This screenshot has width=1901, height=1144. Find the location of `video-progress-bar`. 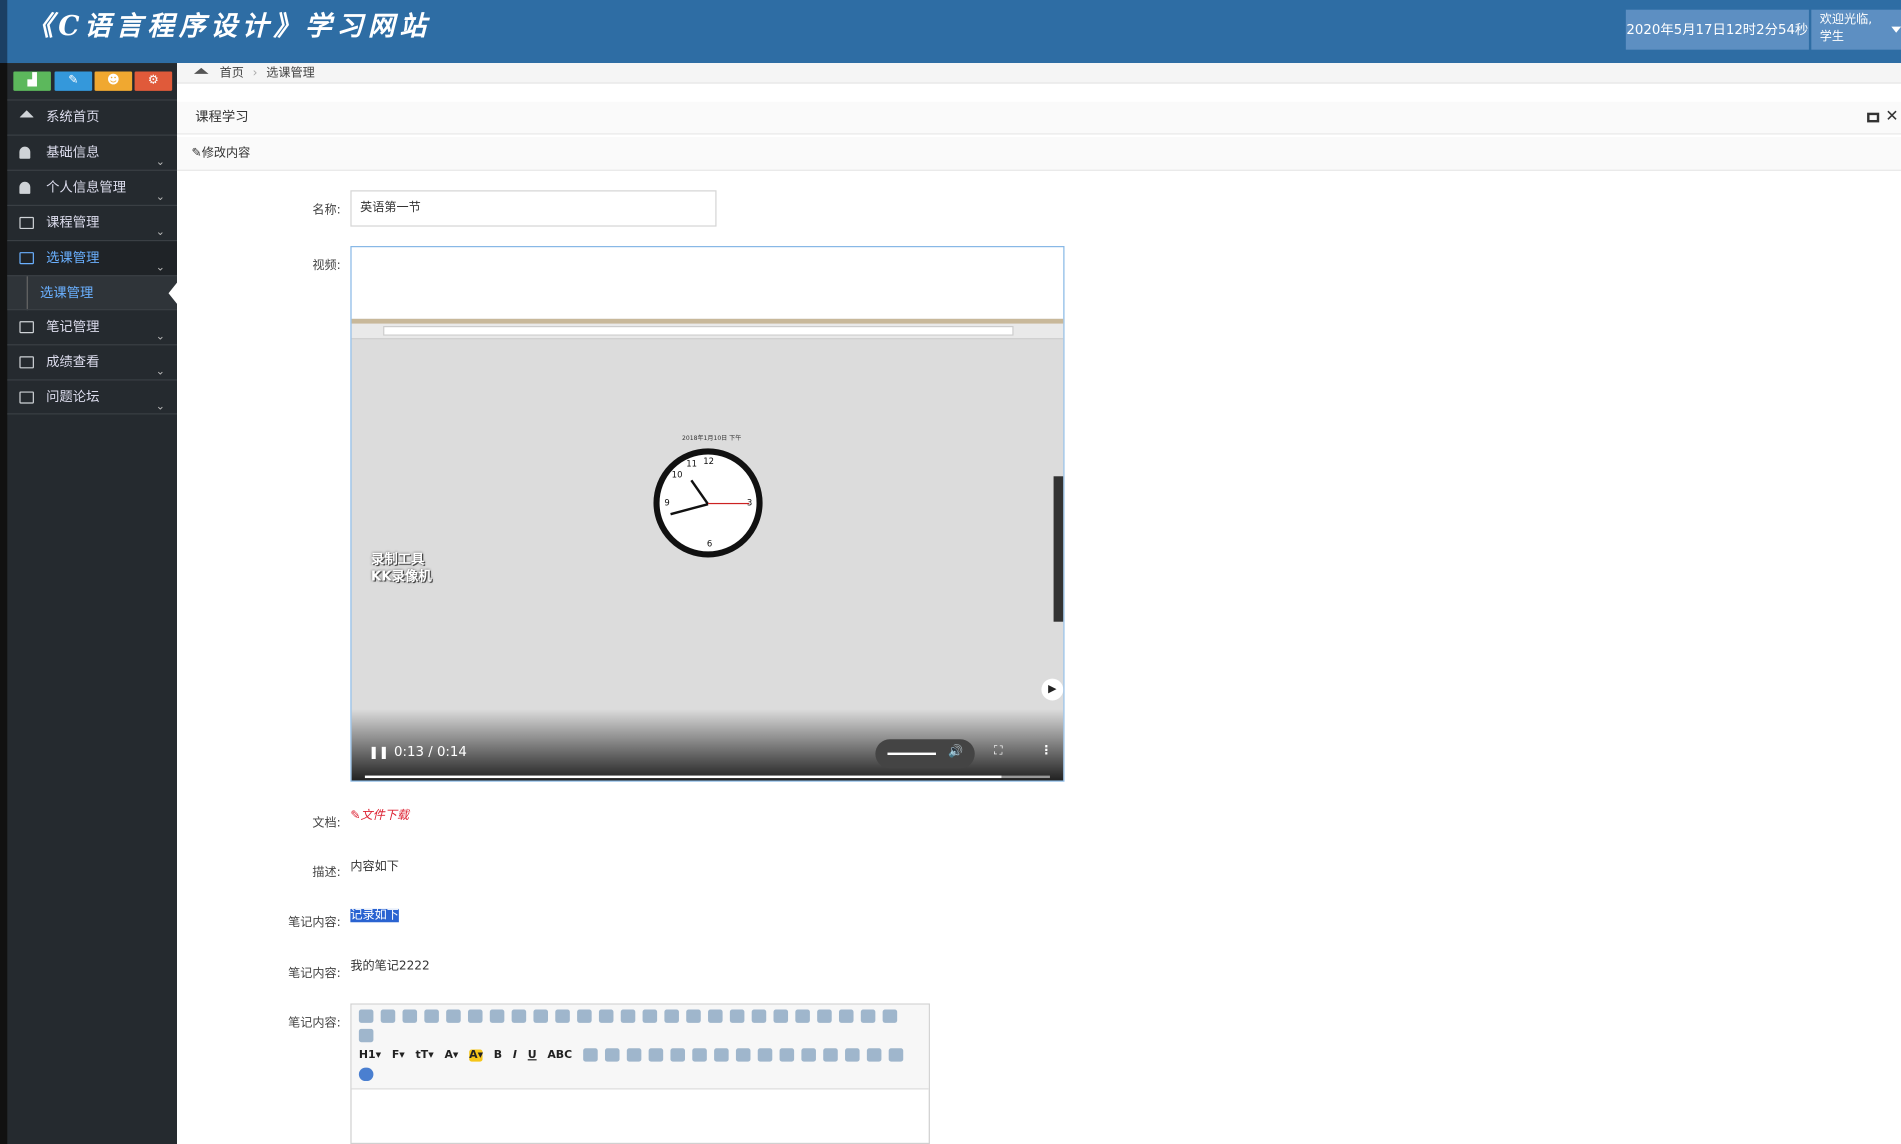

video-progress-bar is located at coordinates (707, 777).